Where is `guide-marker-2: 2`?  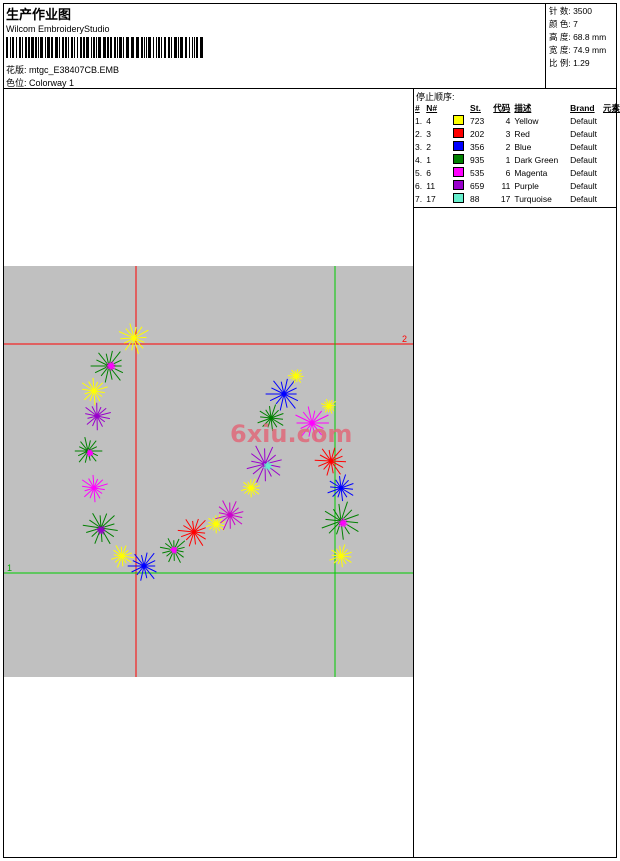 guide-marker-2: 2 is located at coordinates (404, 339).